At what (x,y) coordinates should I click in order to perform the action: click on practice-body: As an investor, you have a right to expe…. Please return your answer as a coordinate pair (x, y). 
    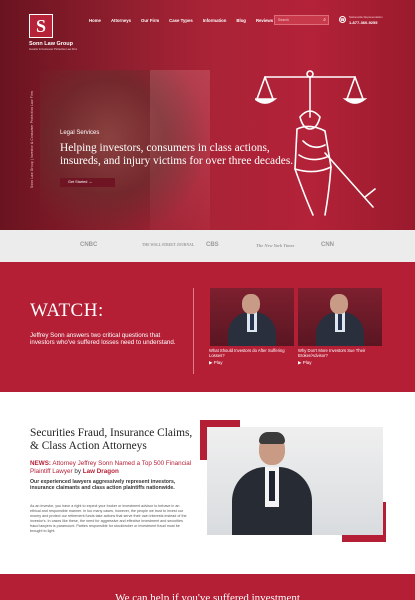
    Looking at the image, I should click on (108, 519).